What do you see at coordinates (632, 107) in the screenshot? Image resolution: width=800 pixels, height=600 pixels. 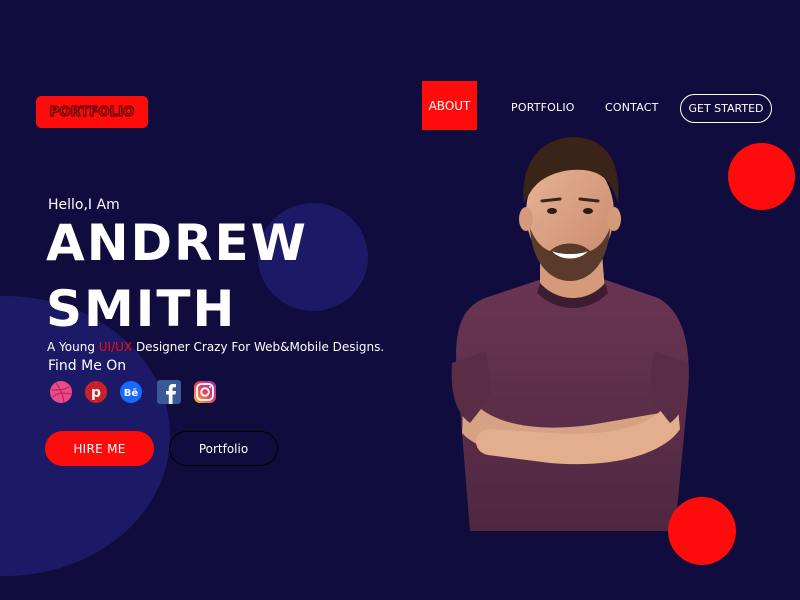 I see `nav-contact: CONTACT` at bounding box center [632, 107].